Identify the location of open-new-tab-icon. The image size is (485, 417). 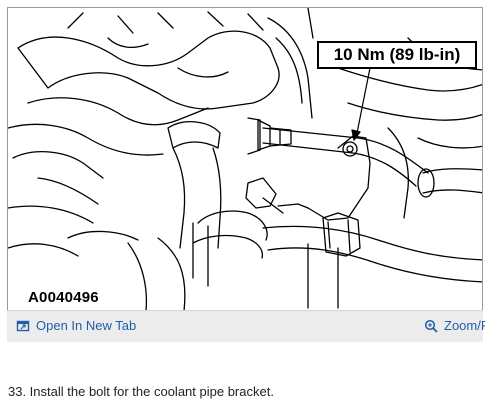
(23, 326).